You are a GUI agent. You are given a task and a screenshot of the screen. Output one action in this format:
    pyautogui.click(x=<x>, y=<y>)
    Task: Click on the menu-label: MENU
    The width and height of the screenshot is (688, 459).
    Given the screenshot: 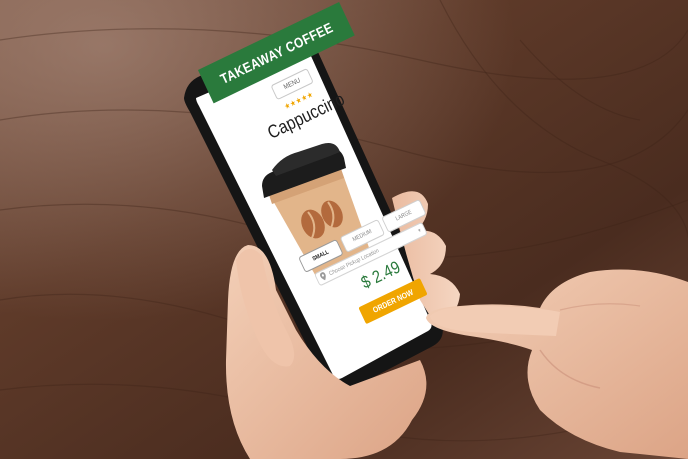 What is the action you would take?
    pyautogui.click(x=292, y=84)
    